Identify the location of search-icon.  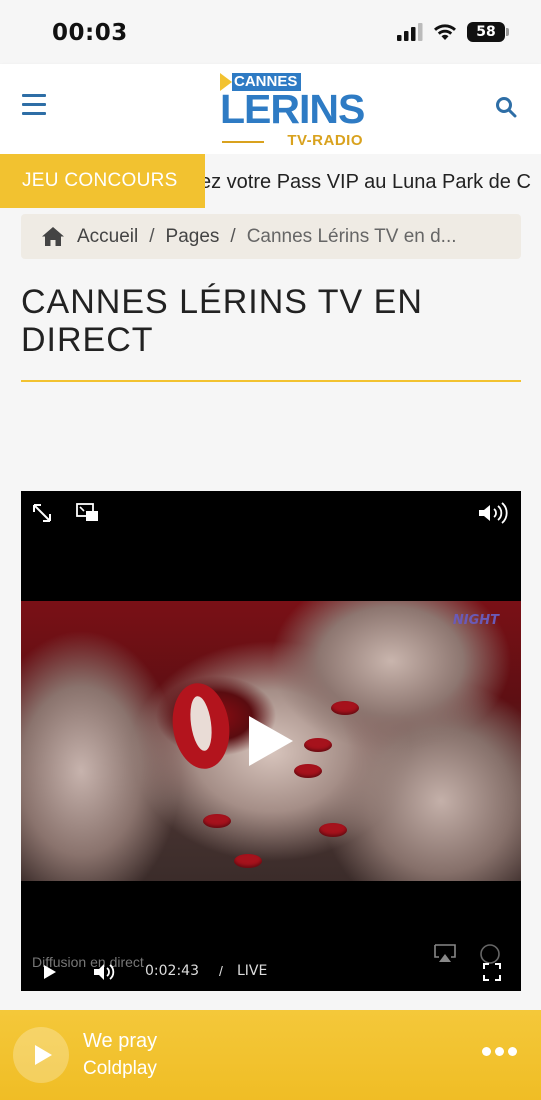
(506, 107).